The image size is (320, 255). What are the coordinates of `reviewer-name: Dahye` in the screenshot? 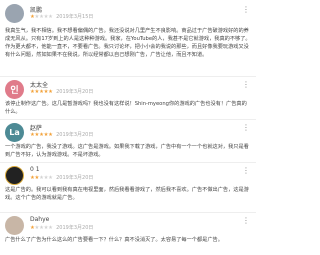 It's located at (39, 219).